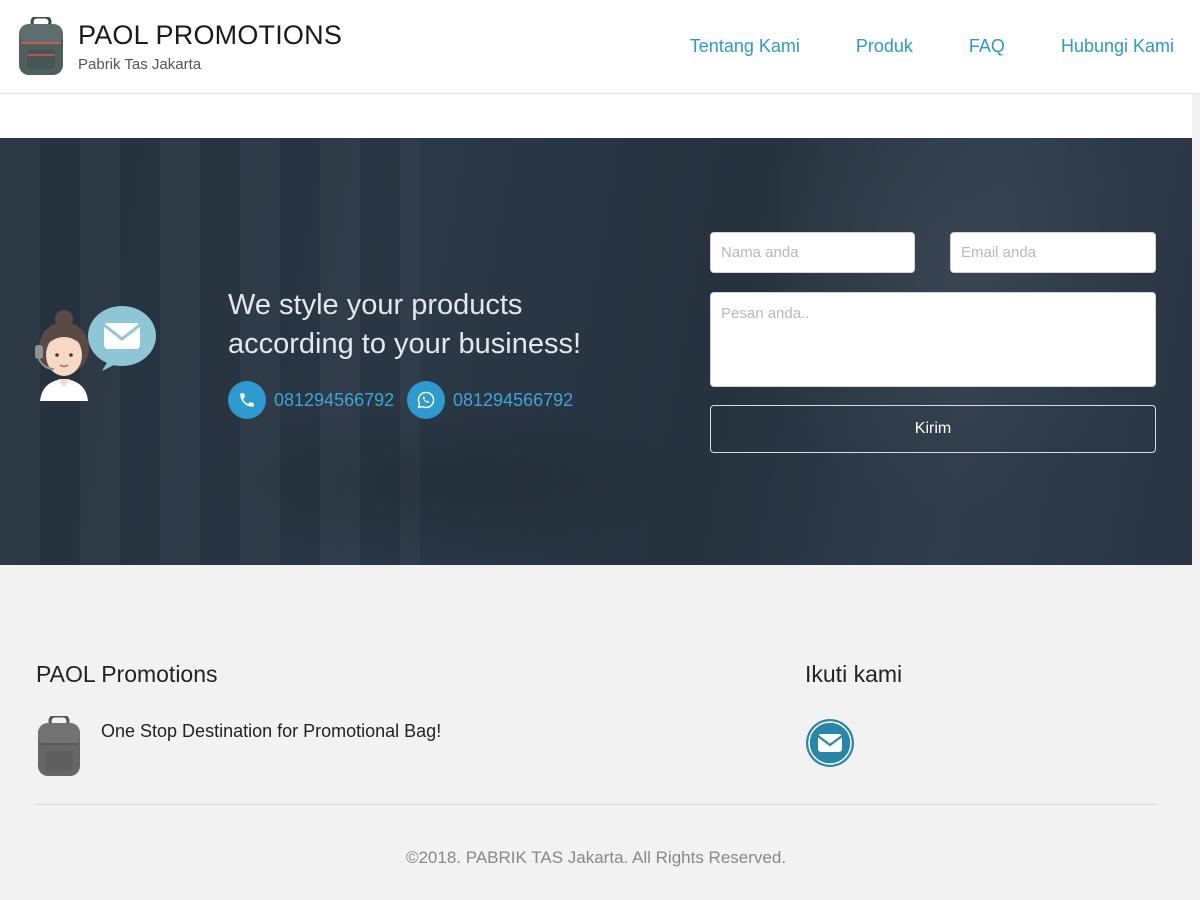 This screenshot has width=1200, height=900. Describe the element at coordinates (1196, 329) in the screenshot. I see `scrollbar-track` at that location.